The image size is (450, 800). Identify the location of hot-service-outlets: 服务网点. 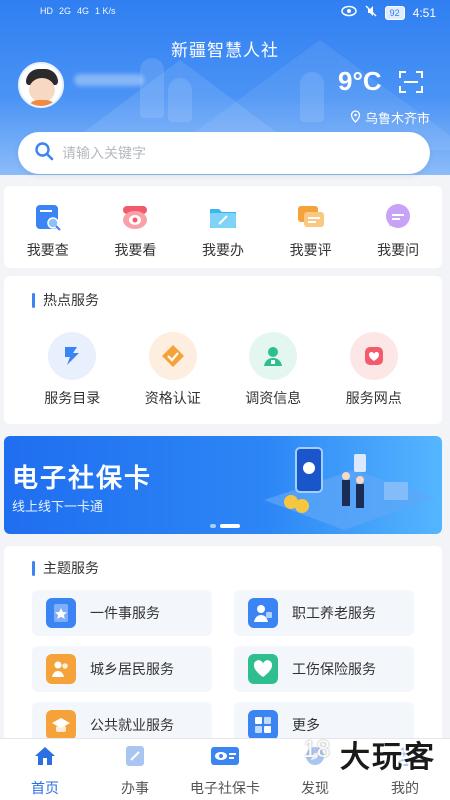
(374, 370).